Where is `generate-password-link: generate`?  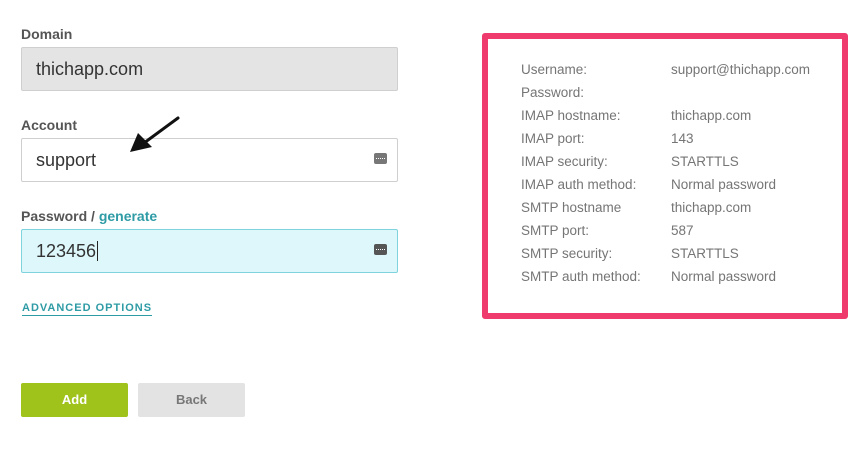
generate-password-link: generate is located at coordinates (128, 216).